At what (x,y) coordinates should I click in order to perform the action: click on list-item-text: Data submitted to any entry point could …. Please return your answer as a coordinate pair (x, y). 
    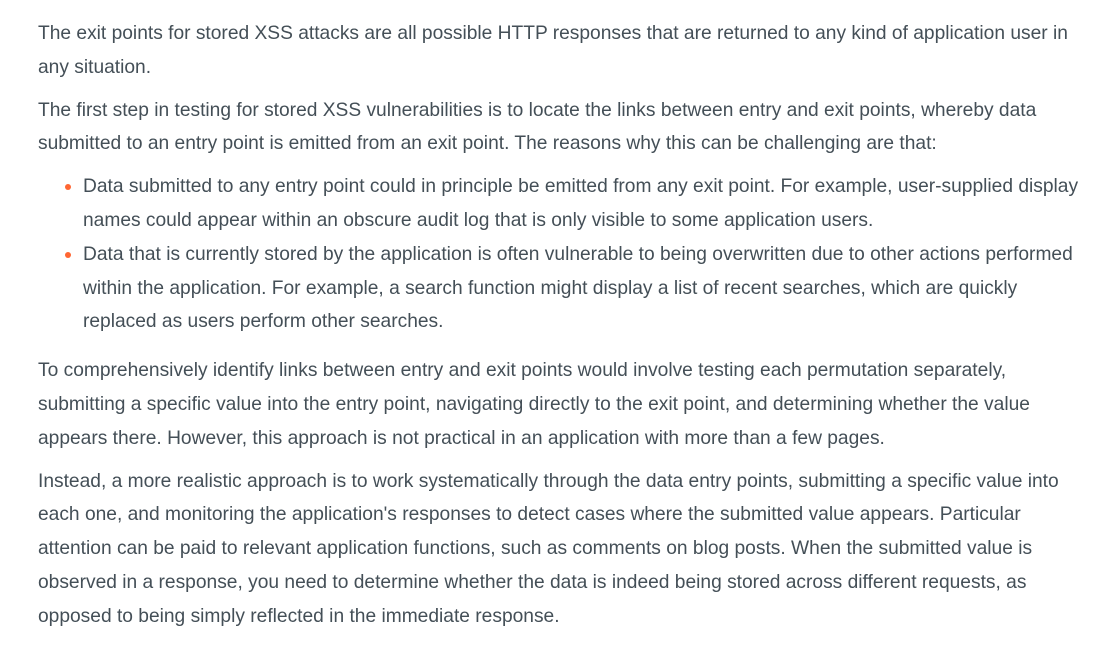
    Looking at the image, I should click on (581, 203).